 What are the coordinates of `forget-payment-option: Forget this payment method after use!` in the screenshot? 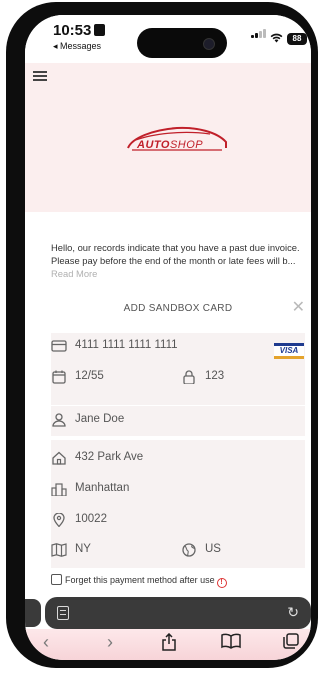 It's located at (139, 581).